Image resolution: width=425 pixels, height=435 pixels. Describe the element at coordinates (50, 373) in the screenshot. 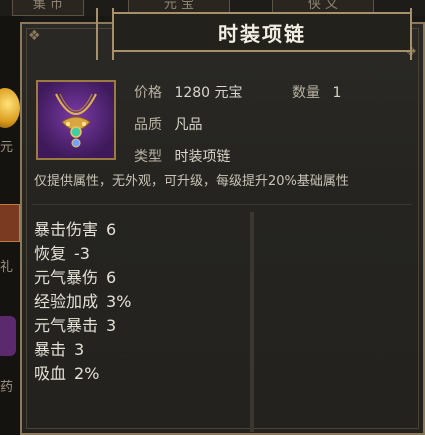

I see `stat-name: 吸血` at that location.